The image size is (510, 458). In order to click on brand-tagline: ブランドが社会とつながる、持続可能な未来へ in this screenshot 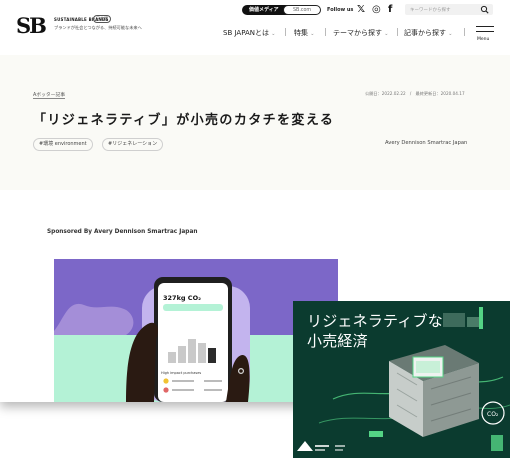, I will do `click(98, 27)`.